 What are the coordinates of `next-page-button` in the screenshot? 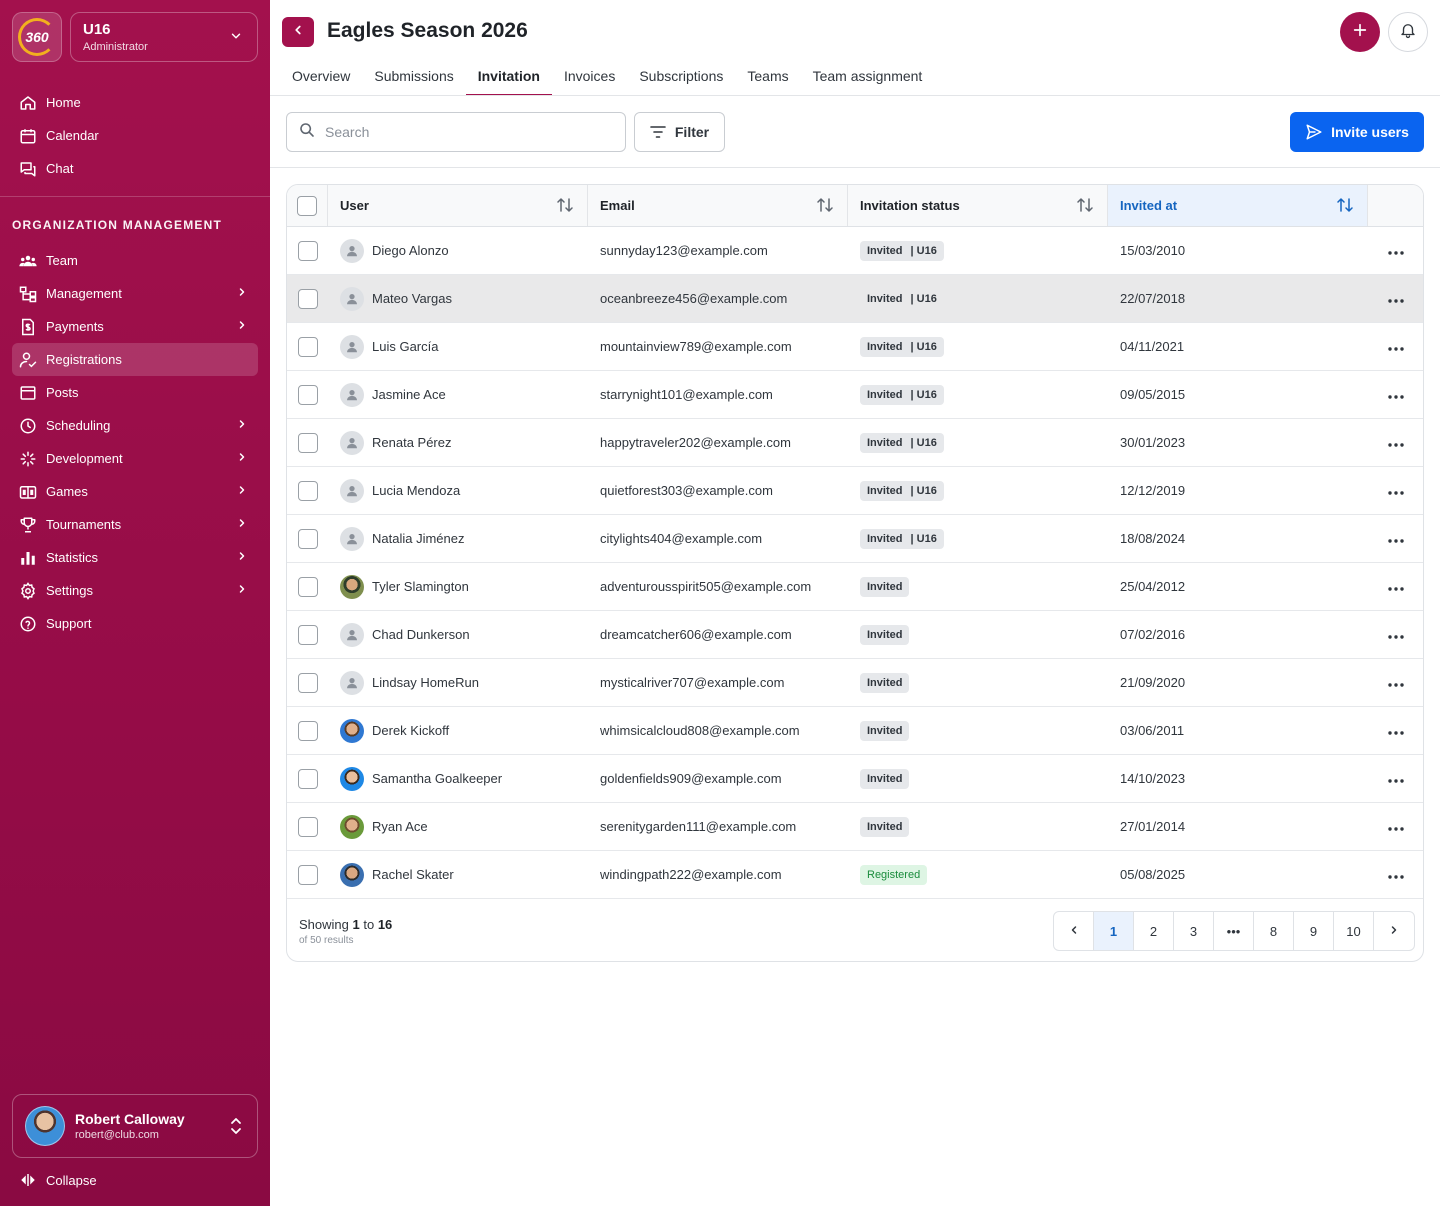 It's located at (1394, 931).